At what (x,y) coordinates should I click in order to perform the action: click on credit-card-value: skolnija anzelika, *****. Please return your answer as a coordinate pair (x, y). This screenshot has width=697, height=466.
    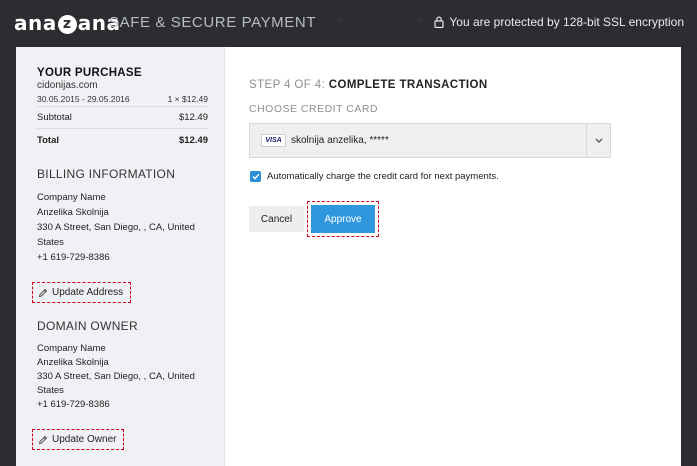
    Looking at the image, I should click on (340, 140).